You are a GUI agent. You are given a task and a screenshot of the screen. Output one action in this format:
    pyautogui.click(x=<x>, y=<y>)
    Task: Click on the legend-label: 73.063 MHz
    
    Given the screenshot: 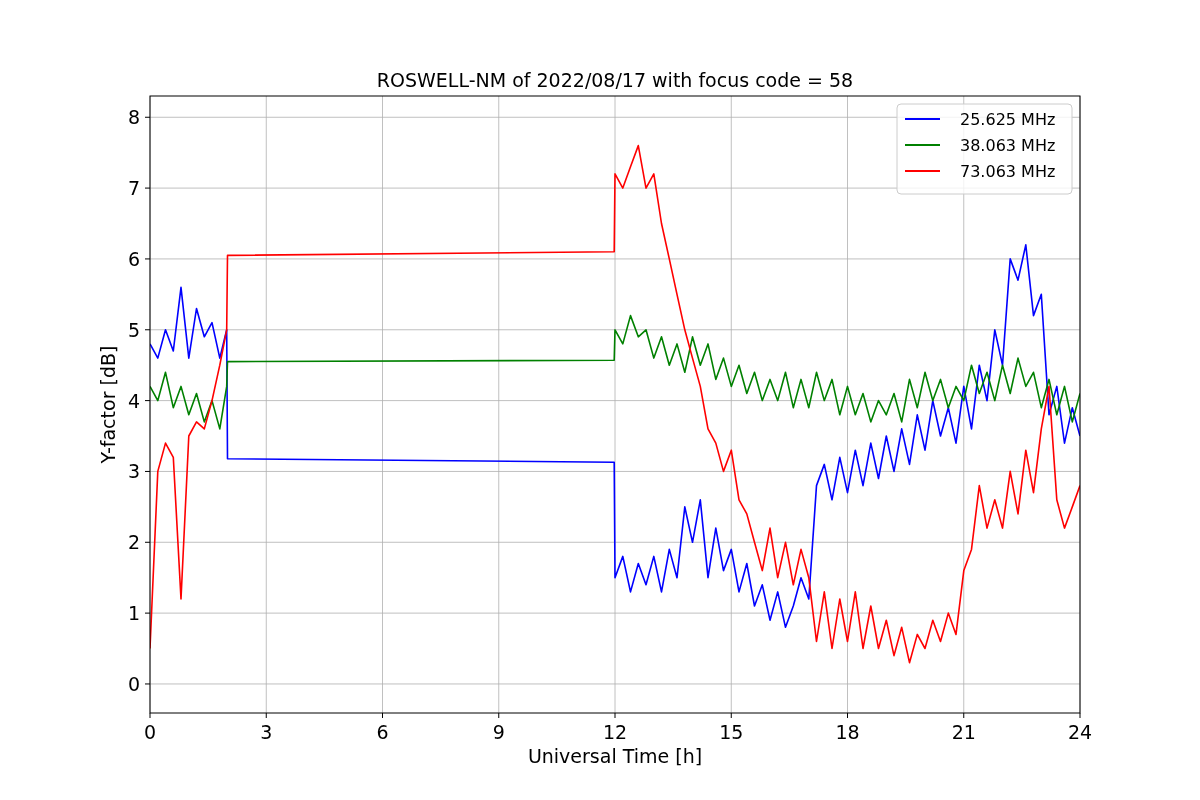 What is the action you would take?
    pyautogui.click(x=1008, y=171)
    